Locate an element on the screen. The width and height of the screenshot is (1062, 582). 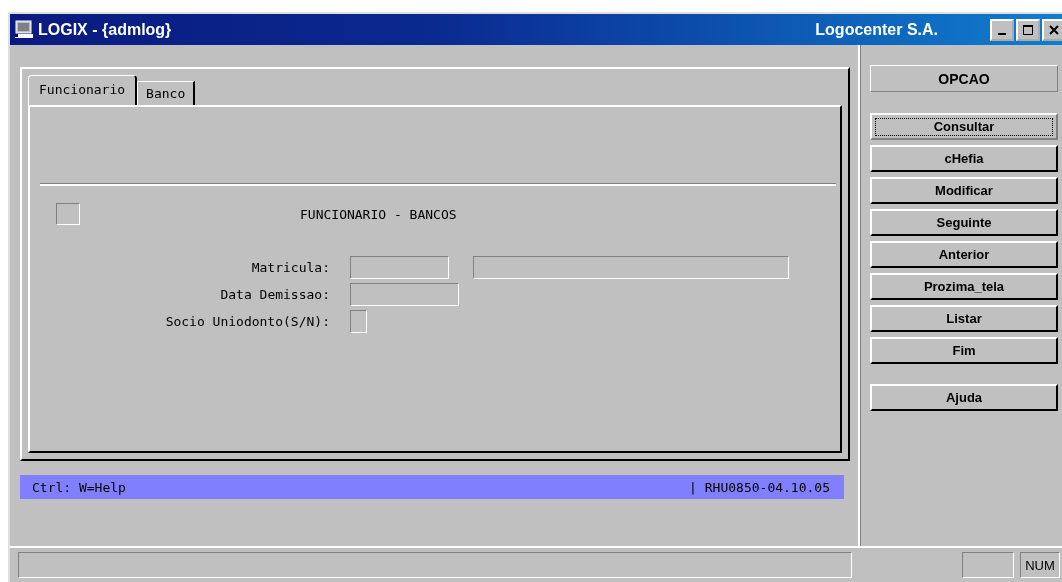
num-lock-indicator: NUM is located at coordinates (1040, 565).